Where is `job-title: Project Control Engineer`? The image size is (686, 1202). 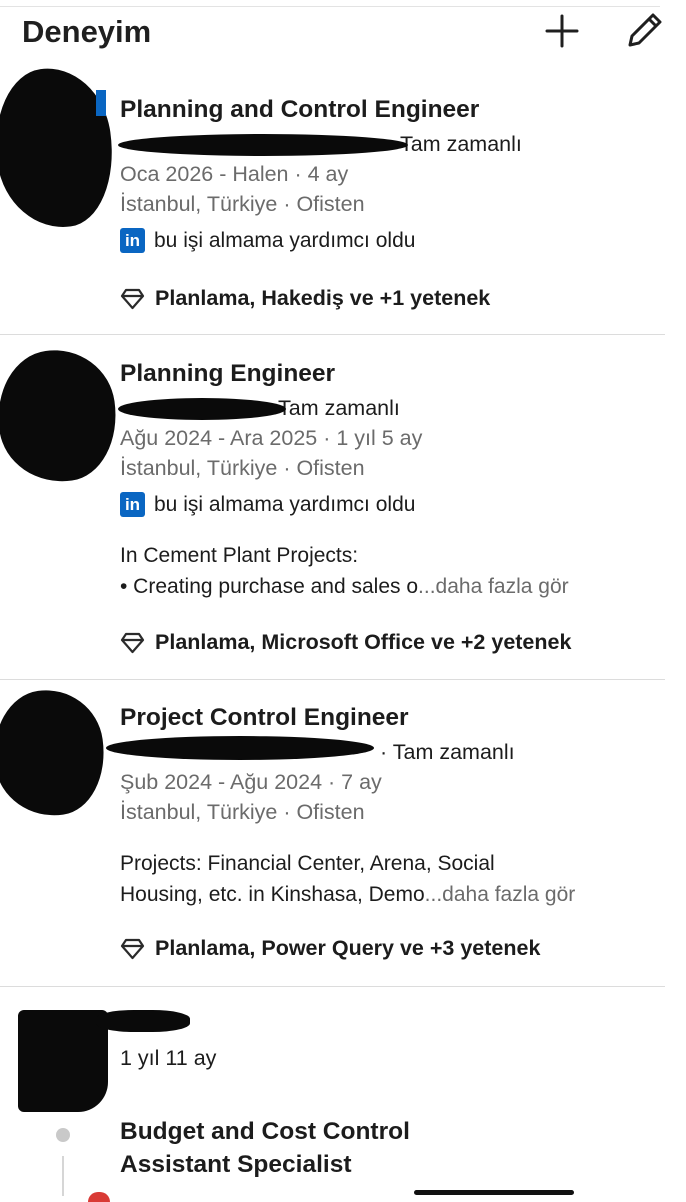
job-title: Project Control Engineer is located at coordinates (264, 717).